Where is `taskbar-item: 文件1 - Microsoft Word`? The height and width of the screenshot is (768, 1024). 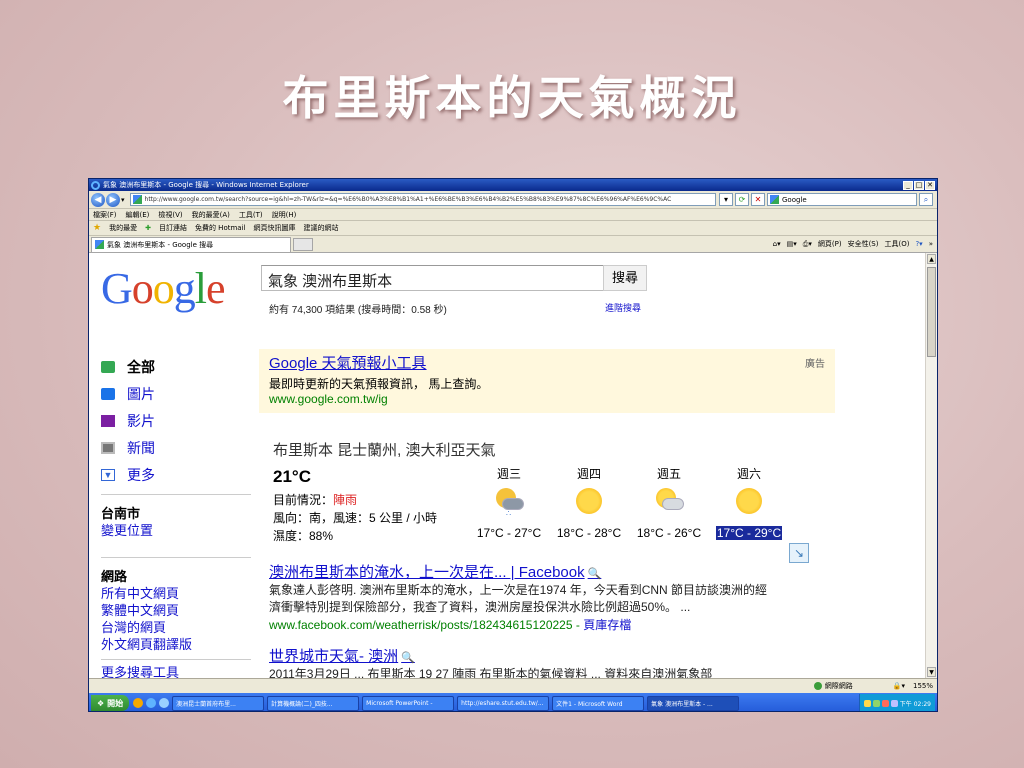
taskbar-item: 文件1 - Microsoft Word is located at coordinates (598, 703).